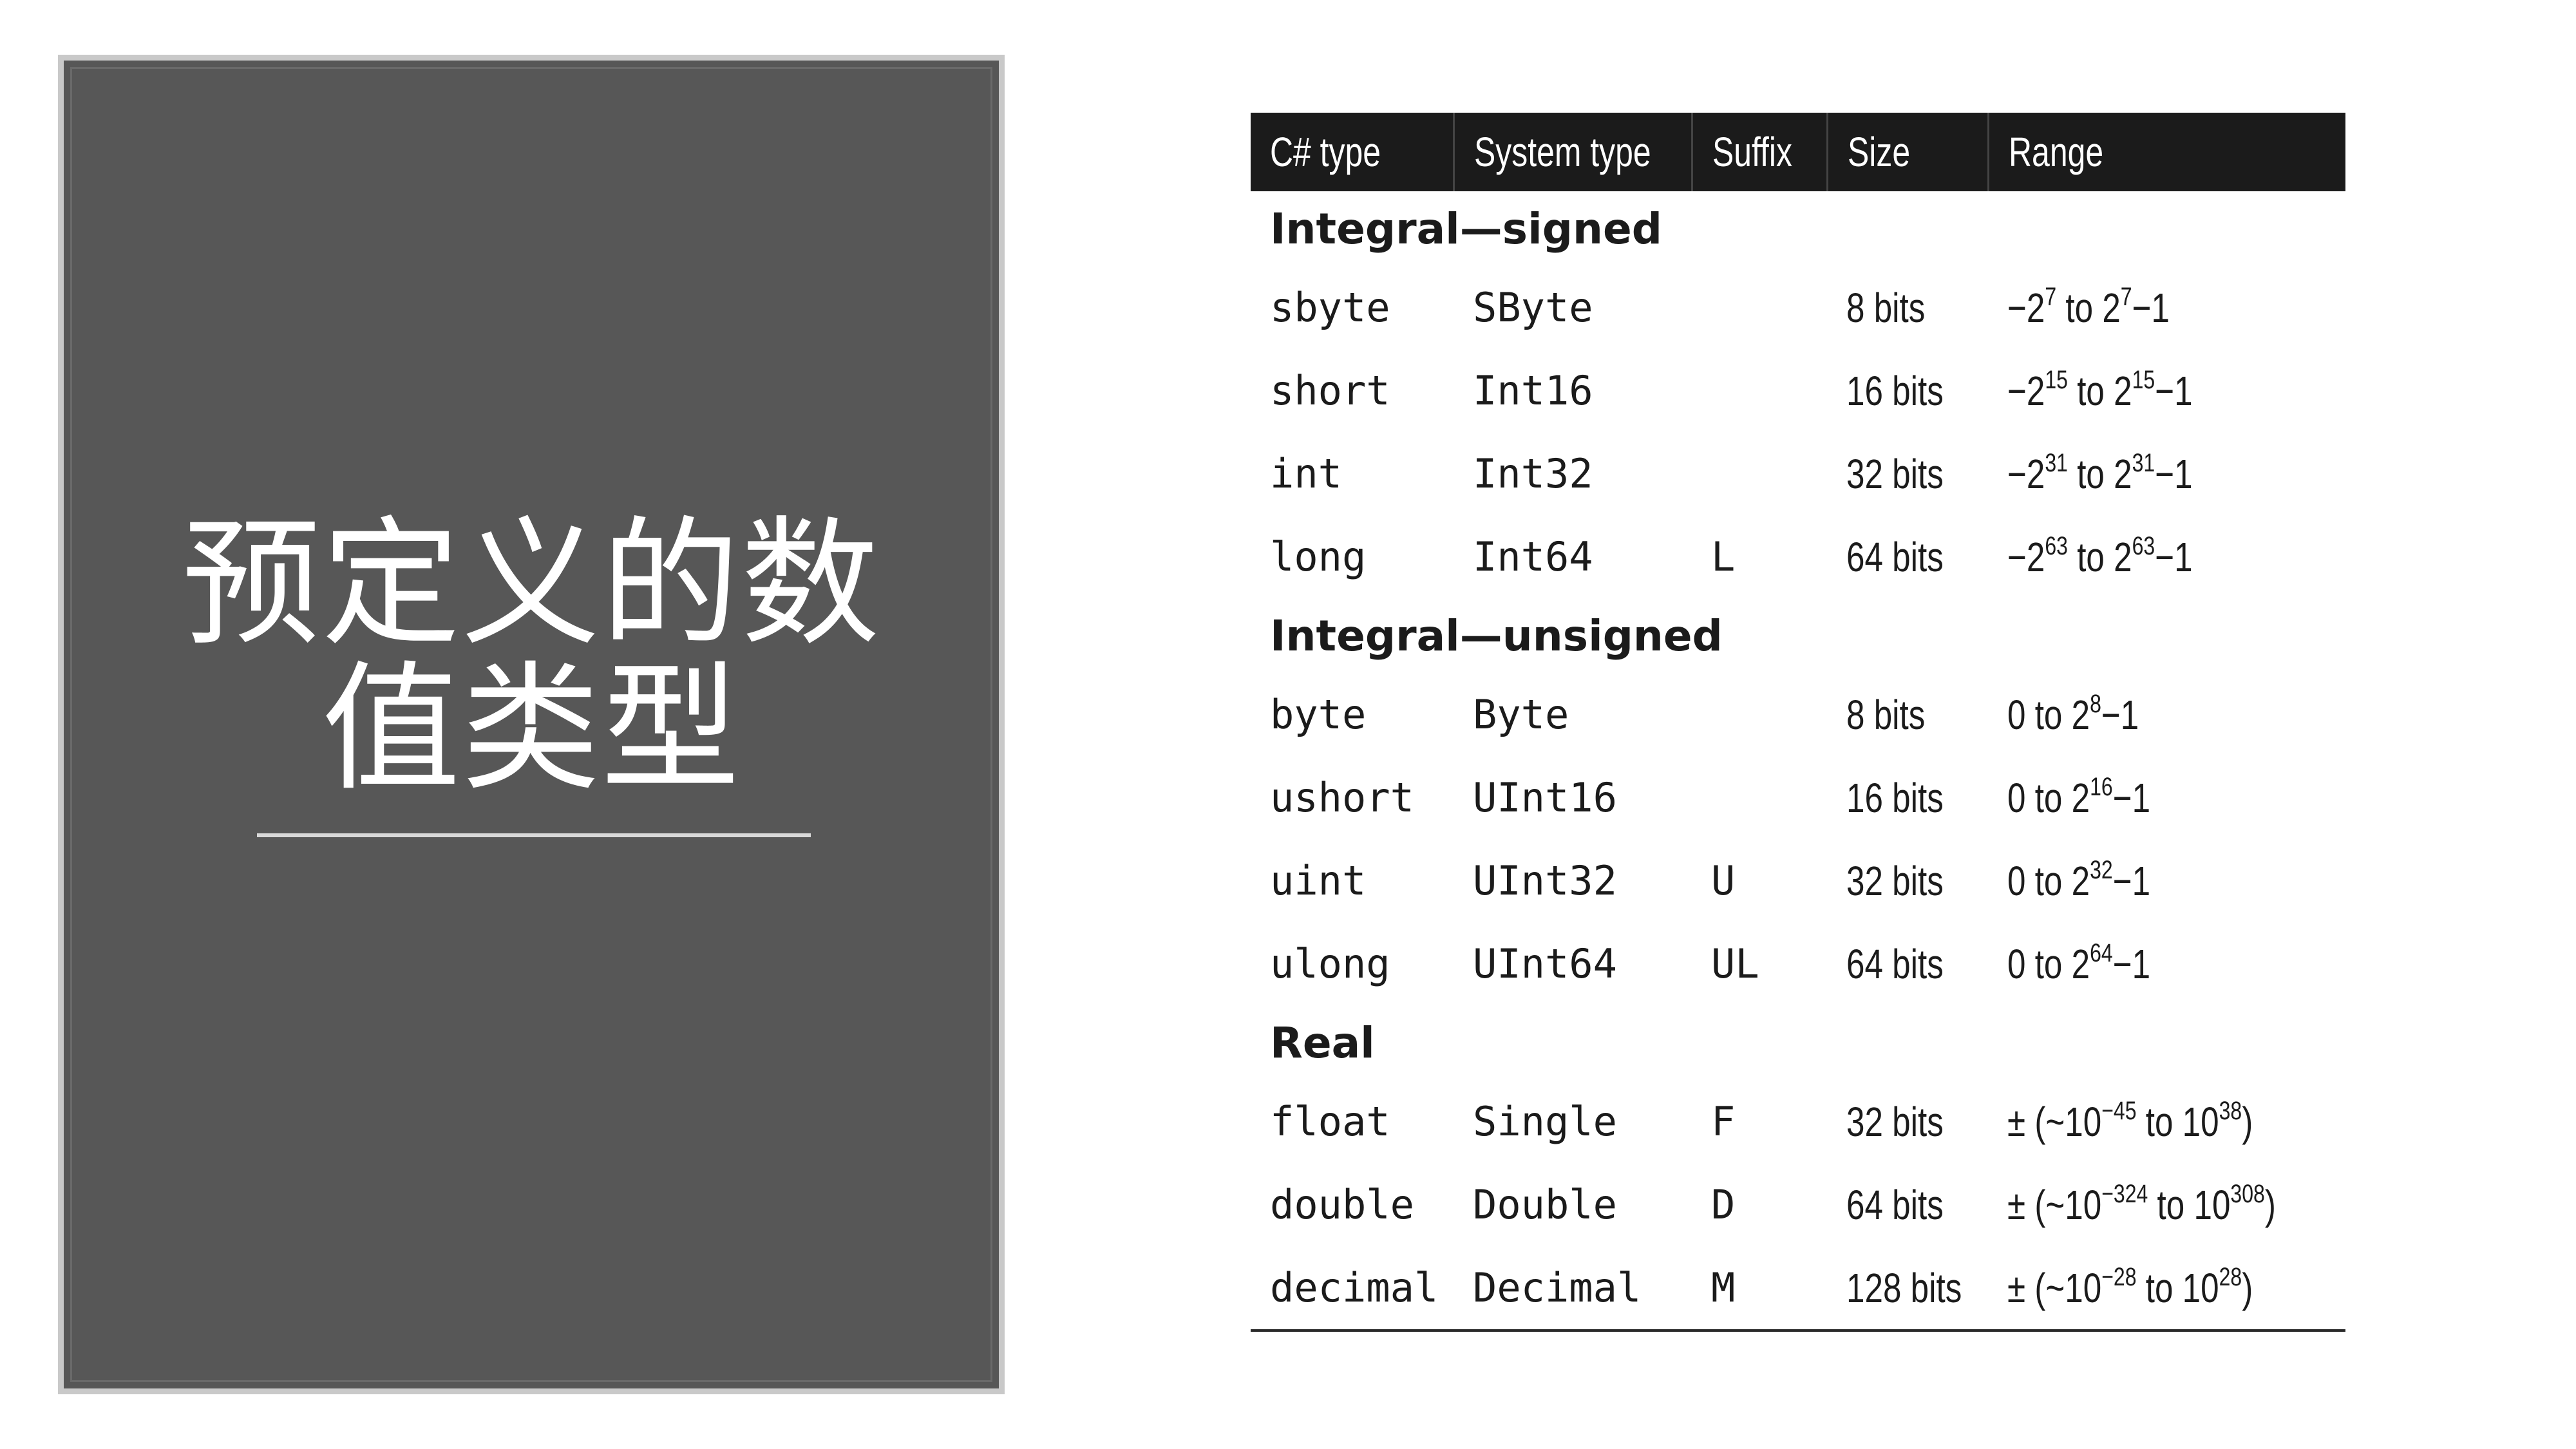 Image resolution: width=2576 pixels, height=1449 pixels. Describe the element at coordinates (2101, 786) in the screenshot. I see `range-exponent: 16` at that location.